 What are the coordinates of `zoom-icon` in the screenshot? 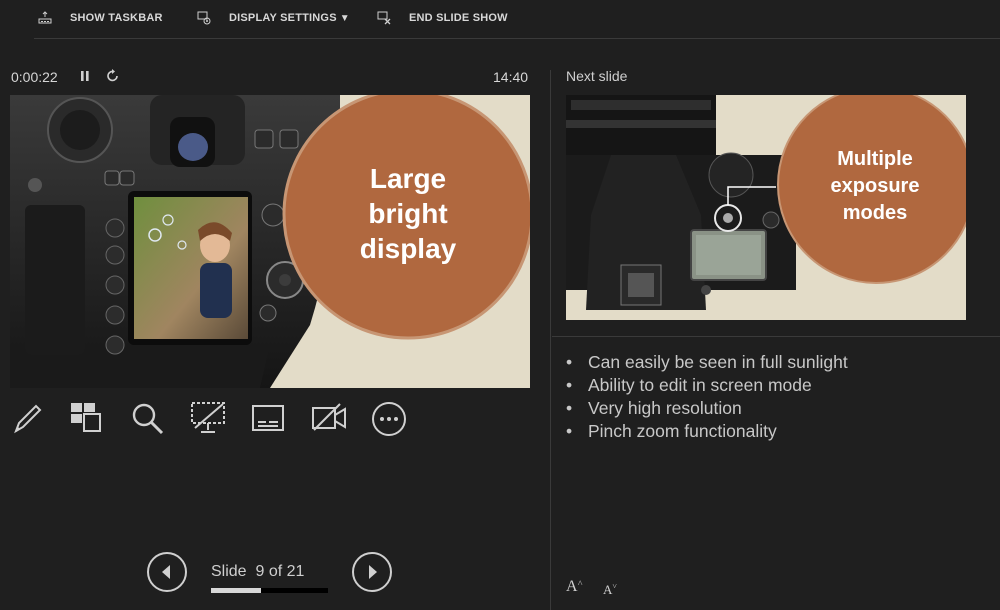 It's located at (147, 420).